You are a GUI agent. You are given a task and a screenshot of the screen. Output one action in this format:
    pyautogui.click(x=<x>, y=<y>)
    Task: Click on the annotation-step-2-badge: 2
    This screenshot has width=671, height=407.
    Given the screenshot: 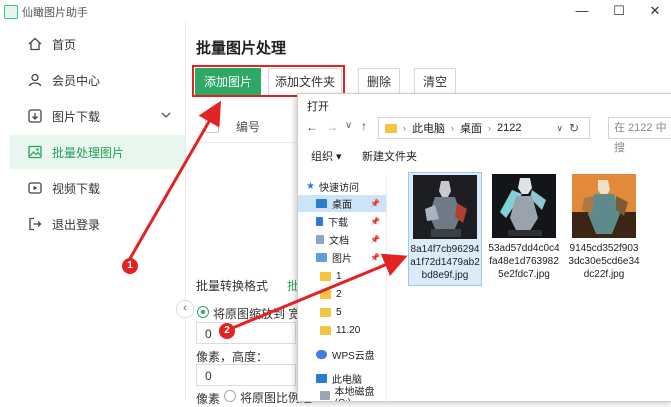 What is the action you would take?
    pyautogui.click(x=227, y=331)
    